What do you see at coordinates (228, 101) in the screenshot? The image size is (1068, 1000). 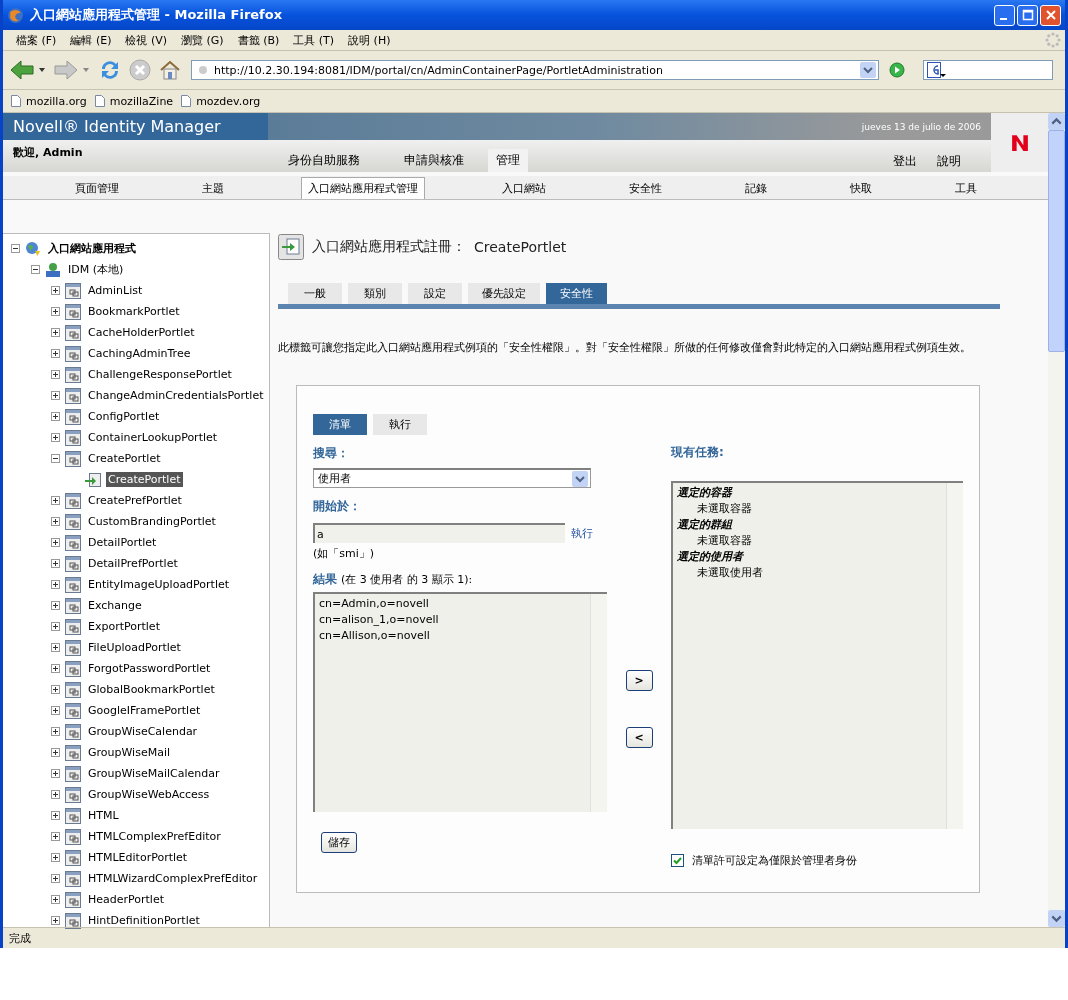 I see `bookmark-link: mozdev.org` at bounding box center [228, 101].